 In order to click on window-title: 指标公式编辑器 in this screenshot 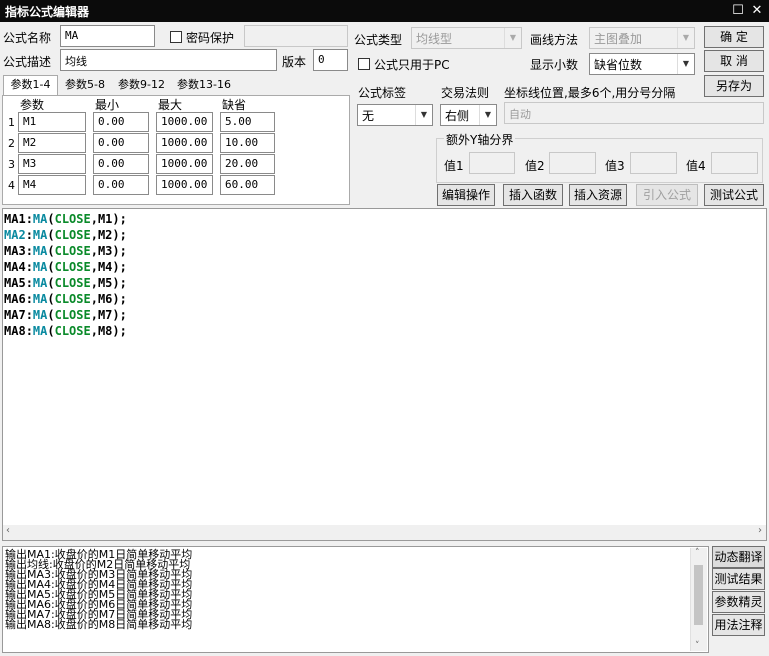, I will do `click(47, 12)`.